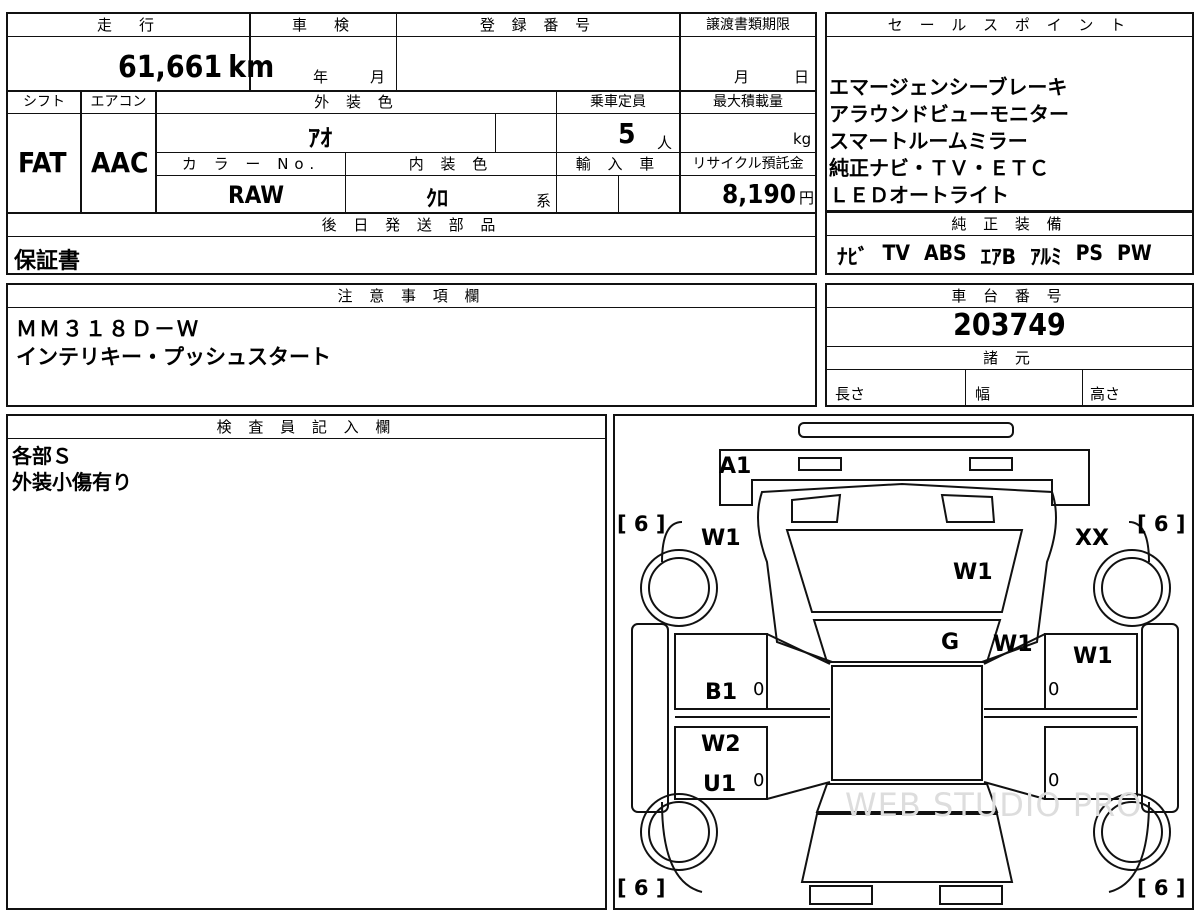  What do you see at coordinates (72, 469) in the screenshot?
I see `inspector-lines: 各部Ｓ 外装小傷有り` at bounding box center [72, 469].